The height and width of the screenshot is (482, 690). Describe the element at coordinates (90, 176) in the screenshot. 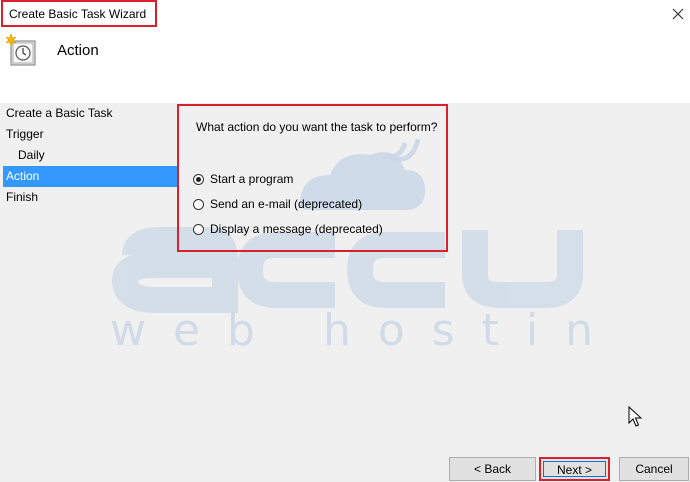

I see `sidebar-item-action: Action` at that location.